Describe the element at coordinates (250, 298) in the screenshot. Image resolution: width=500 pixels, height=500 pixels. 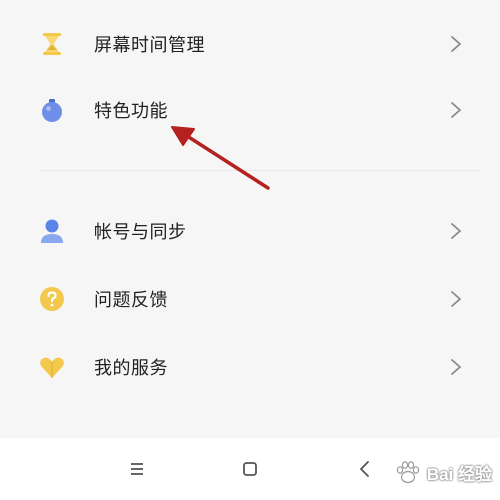
I see `settings-item-feedback: 问题反馈` at that location.